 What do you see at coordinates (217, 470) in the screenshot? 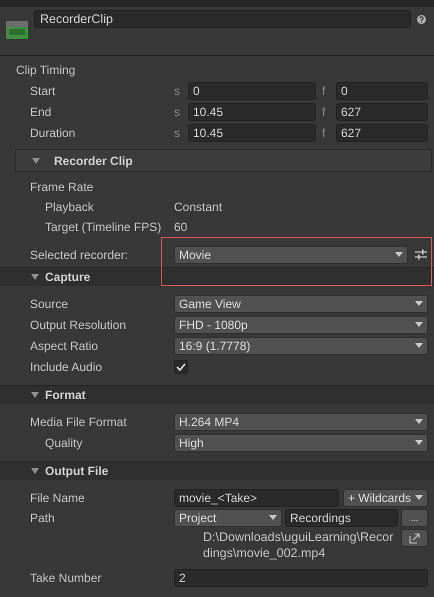
I see `foldout-header: Output File` at bounding box center [217, 470].